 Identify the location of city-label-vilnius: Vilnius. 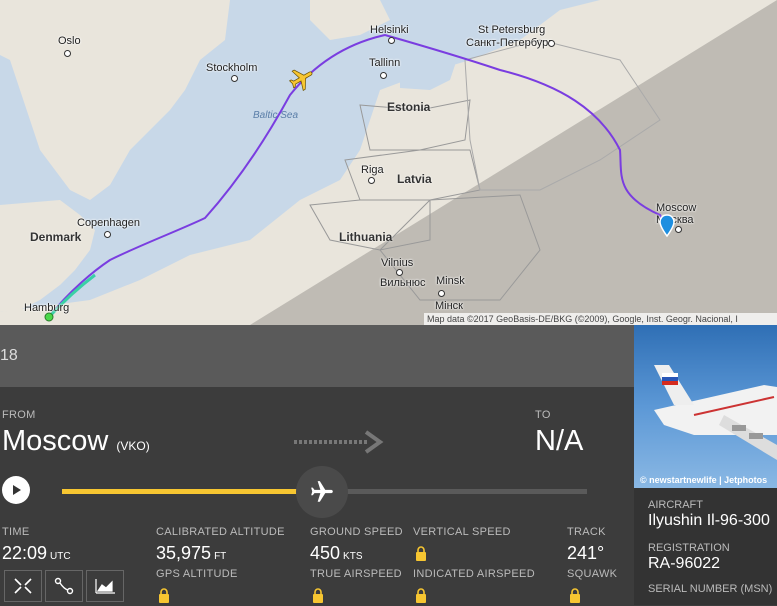
(397, 263).